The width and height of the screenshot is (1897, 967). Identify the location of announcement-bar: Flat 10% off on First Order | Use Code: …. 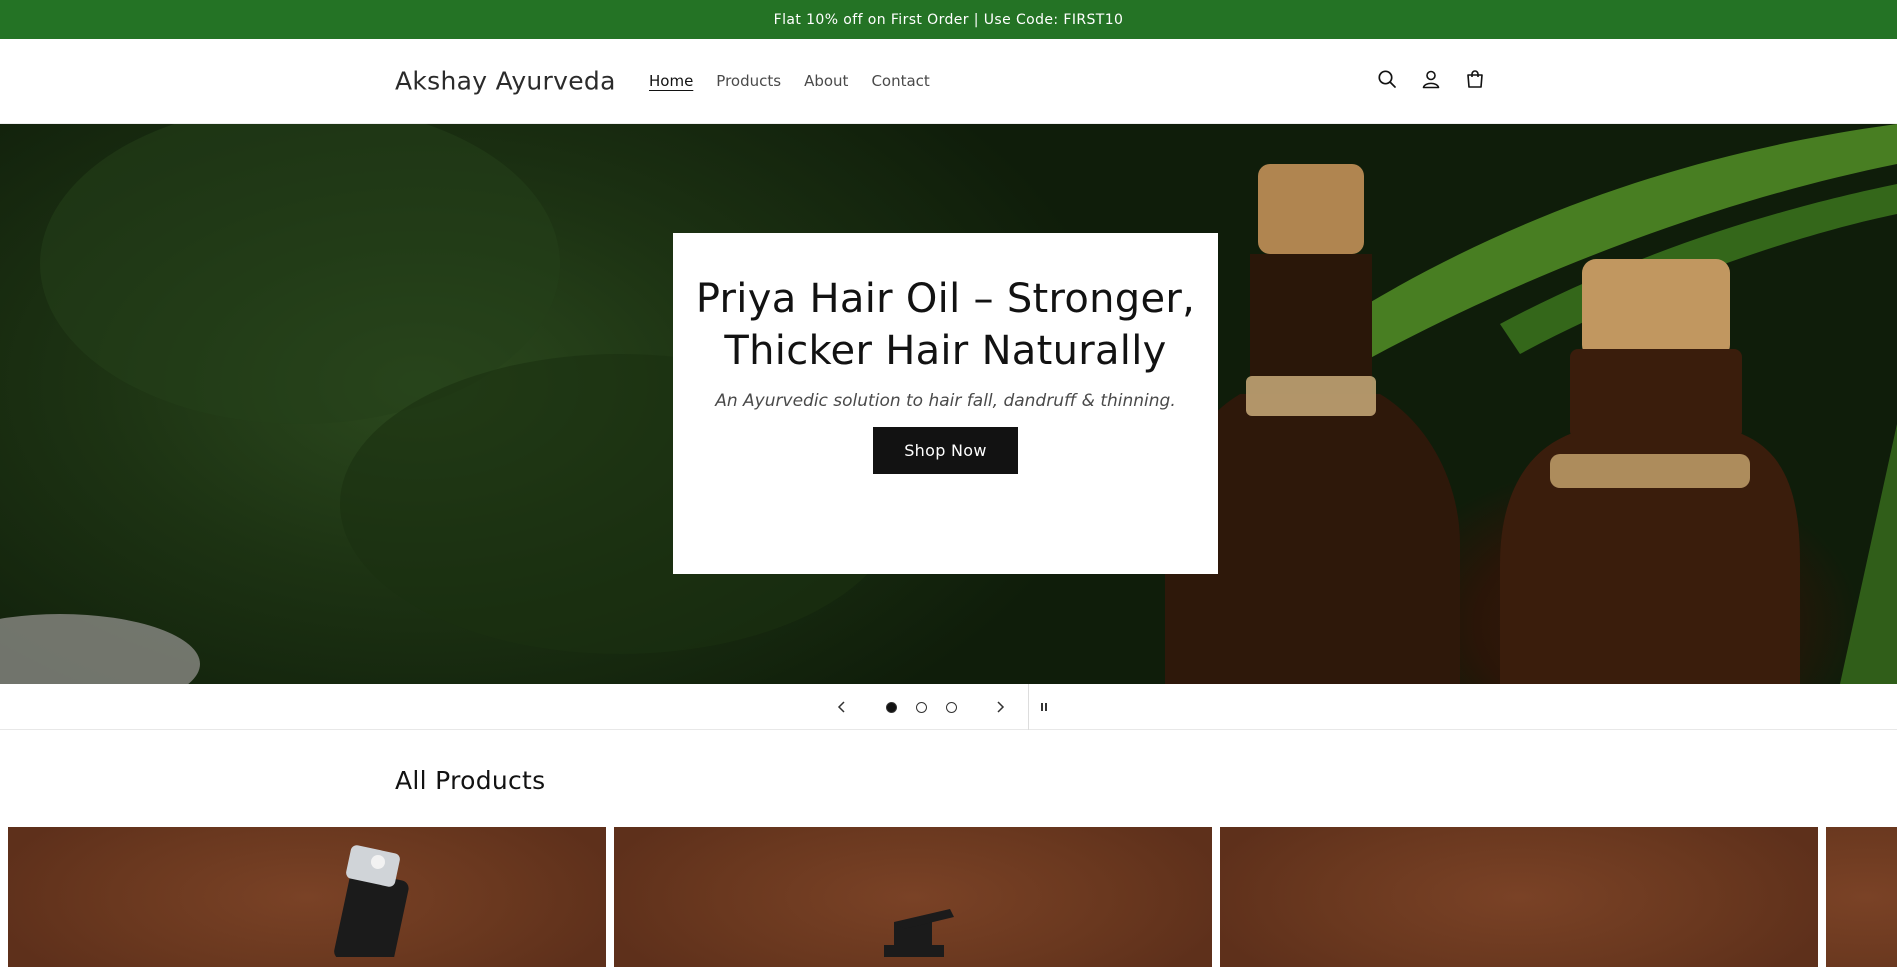
(948, 19).